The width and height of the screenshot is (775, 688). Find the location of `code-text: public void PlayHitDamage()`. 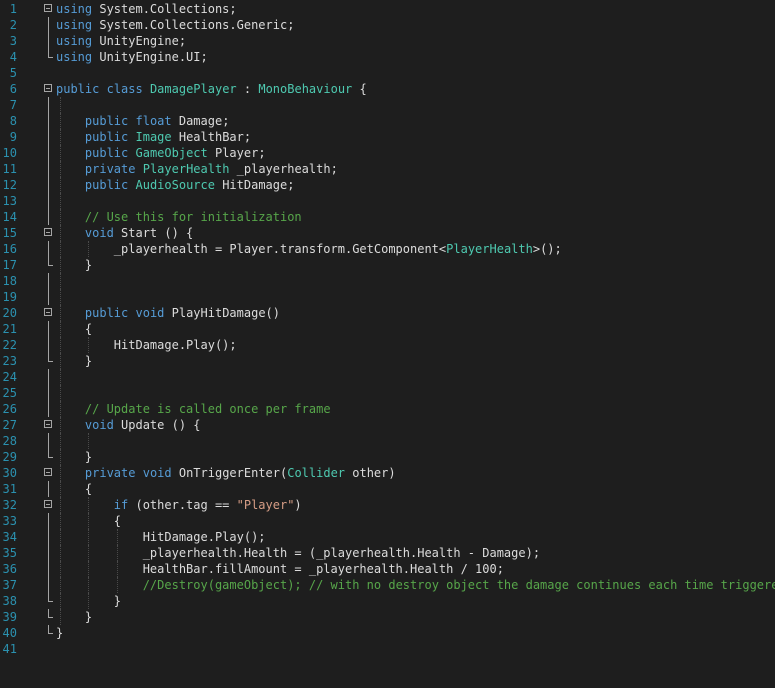

code-text: public void PlayHitDamage() is located at coordinates (168, 313).